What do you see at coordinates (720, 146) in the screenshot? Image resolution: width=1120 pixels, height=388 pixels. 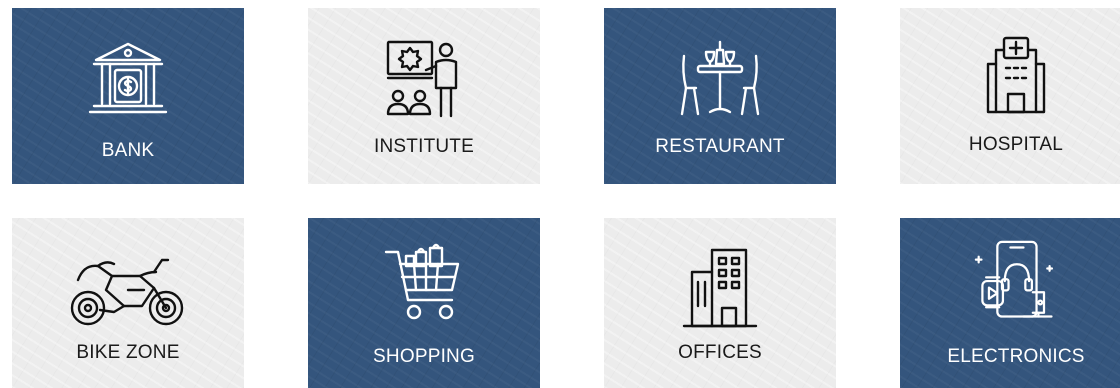 I see `category-label: RESTAURANT` at bounding box center [720, 146].